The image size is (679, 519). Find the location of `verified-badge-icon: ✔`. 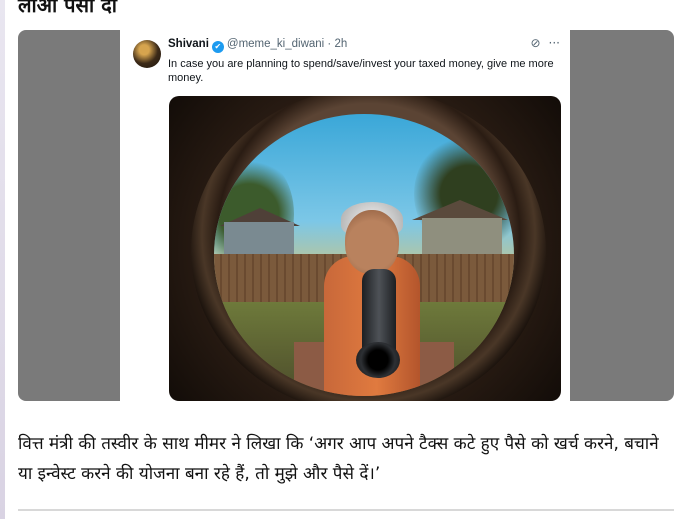

verified-badge-icon: ✔ is located at coordinates (217, 47).